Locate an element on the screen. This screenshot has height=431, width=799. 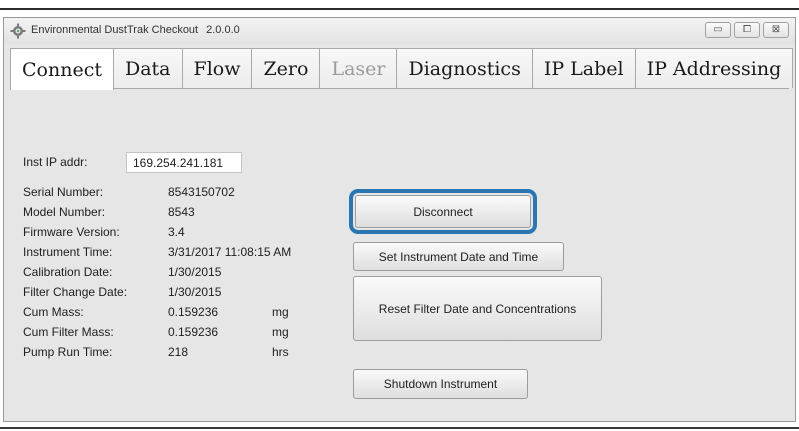
window-title-text: Environmental DustTrak Checkout is located at coordinates (115, 30).